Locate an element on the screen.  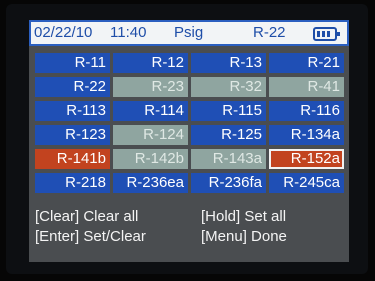
refrigerant-cell: R-116 is located at coordinates (306, 111).